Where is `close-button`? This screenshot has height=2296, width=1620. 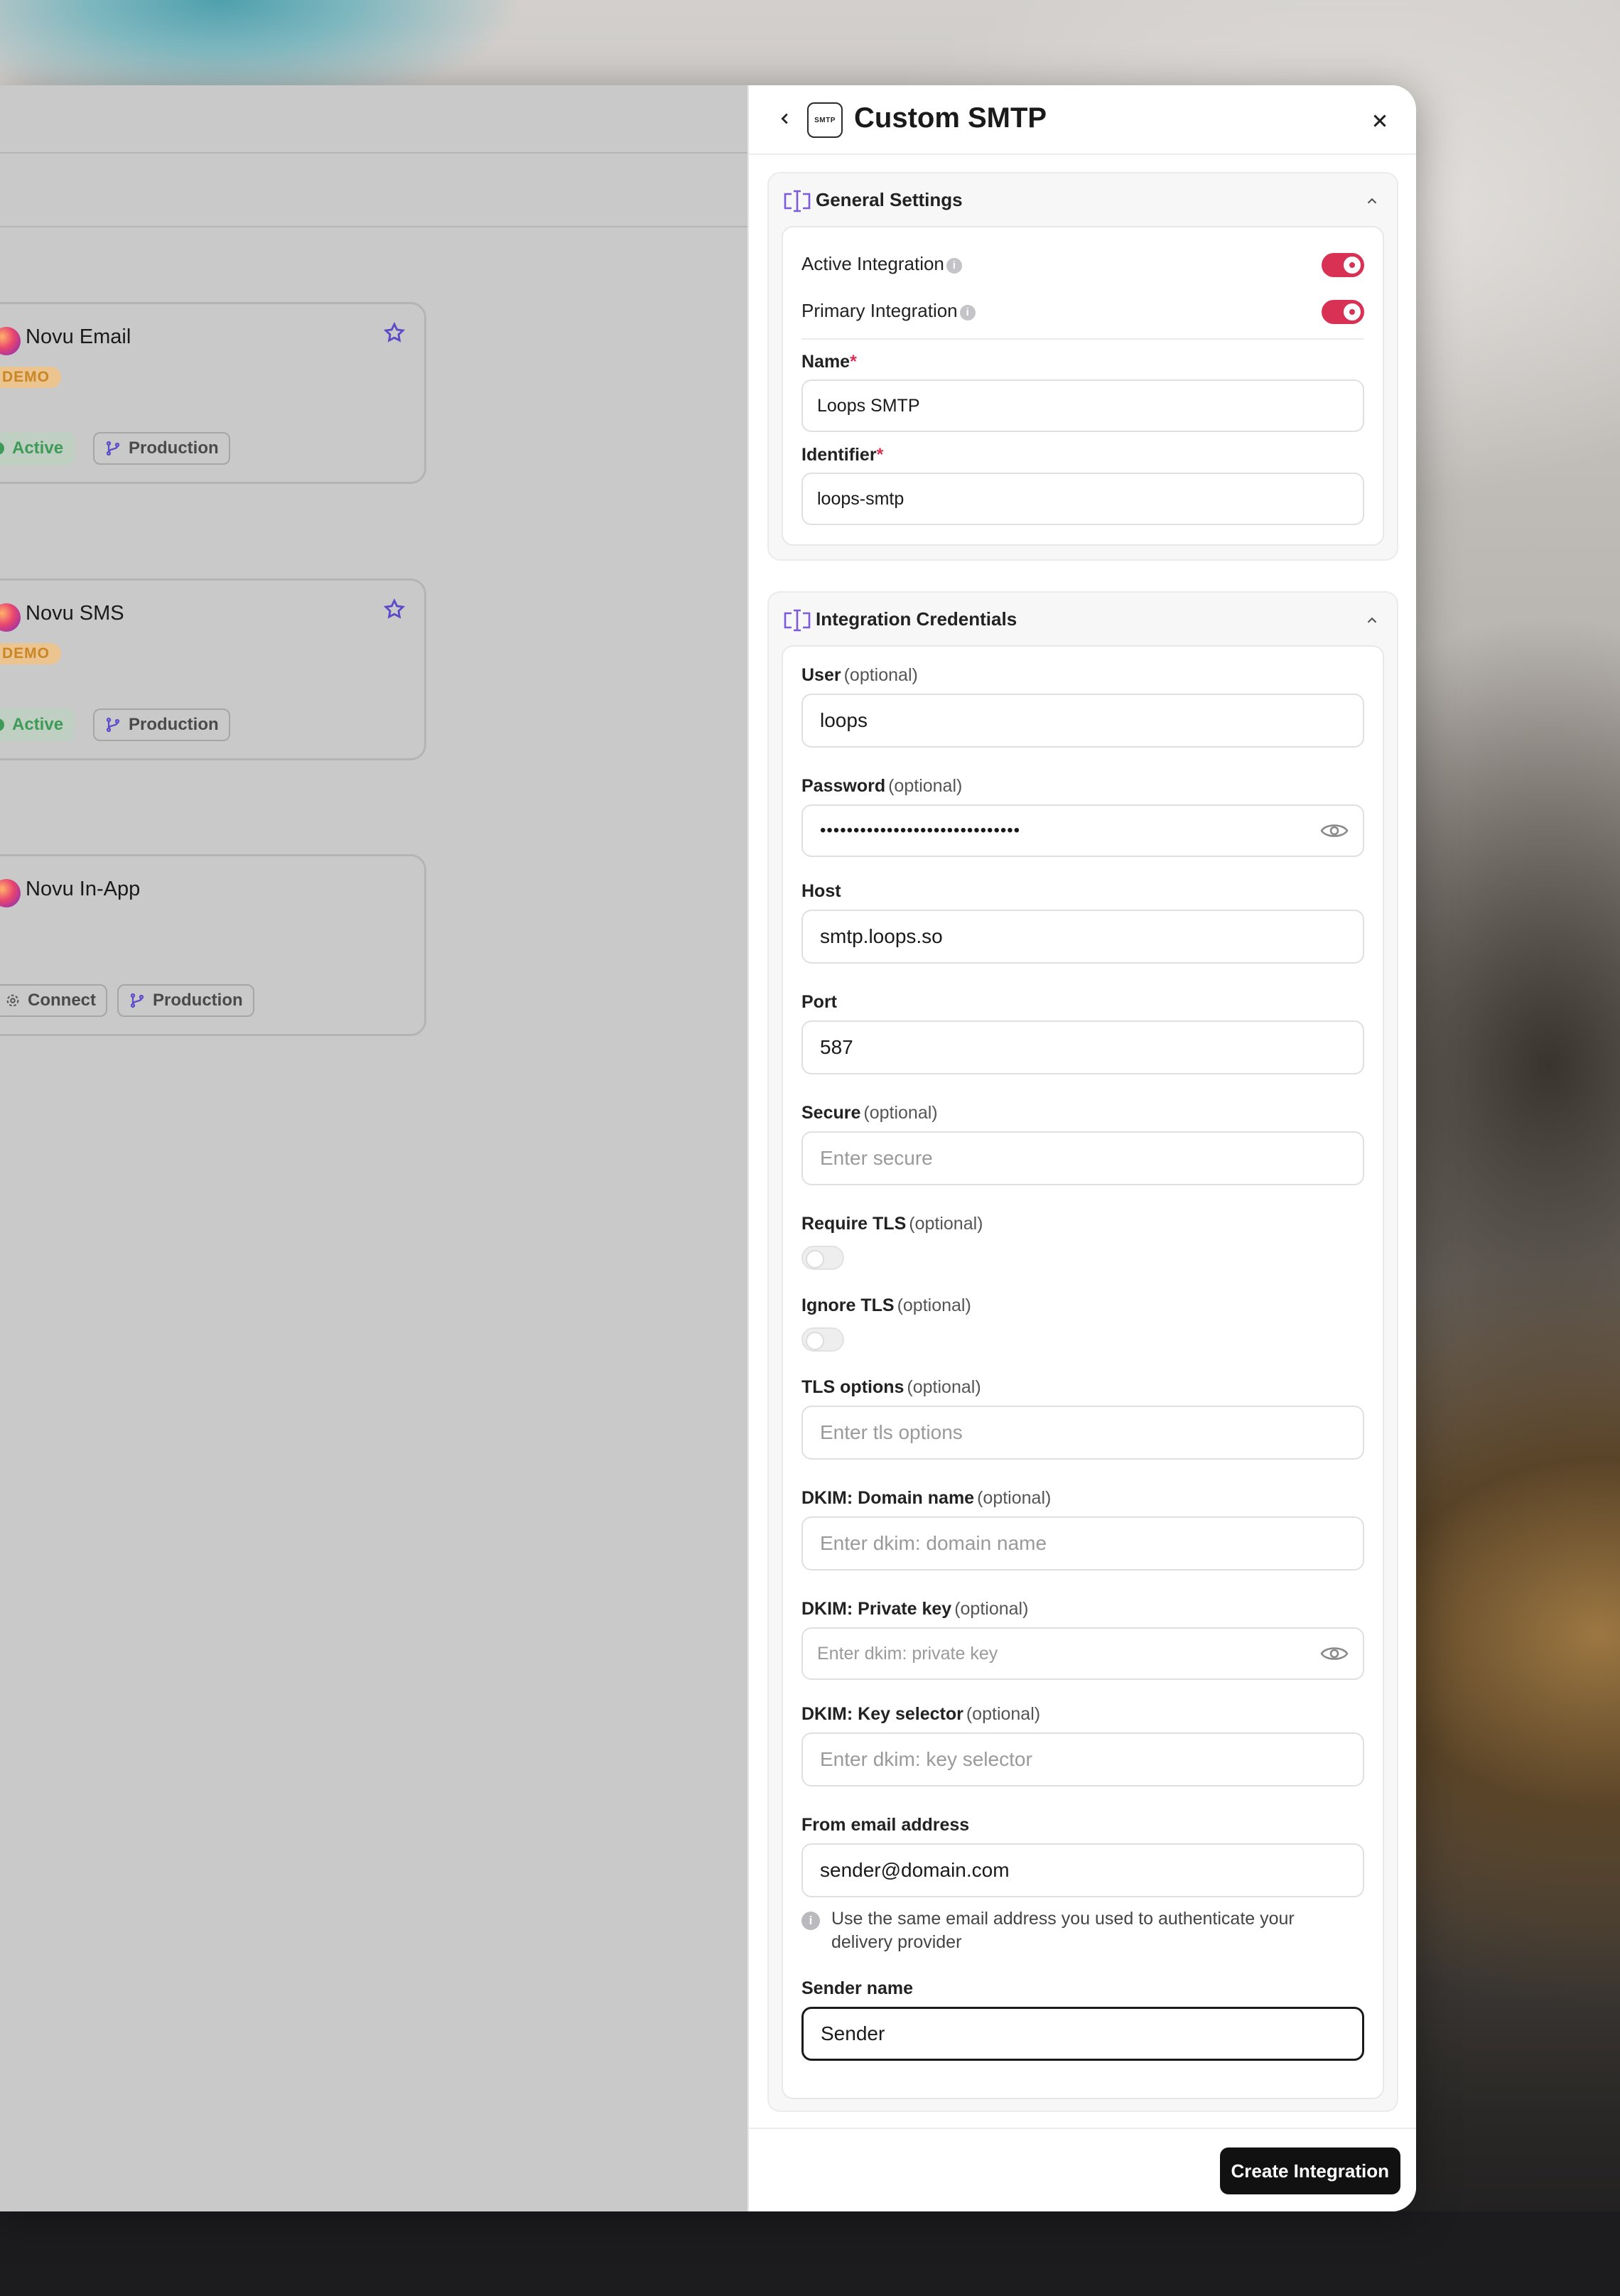 close-button is located at coordinates (1379, 120).